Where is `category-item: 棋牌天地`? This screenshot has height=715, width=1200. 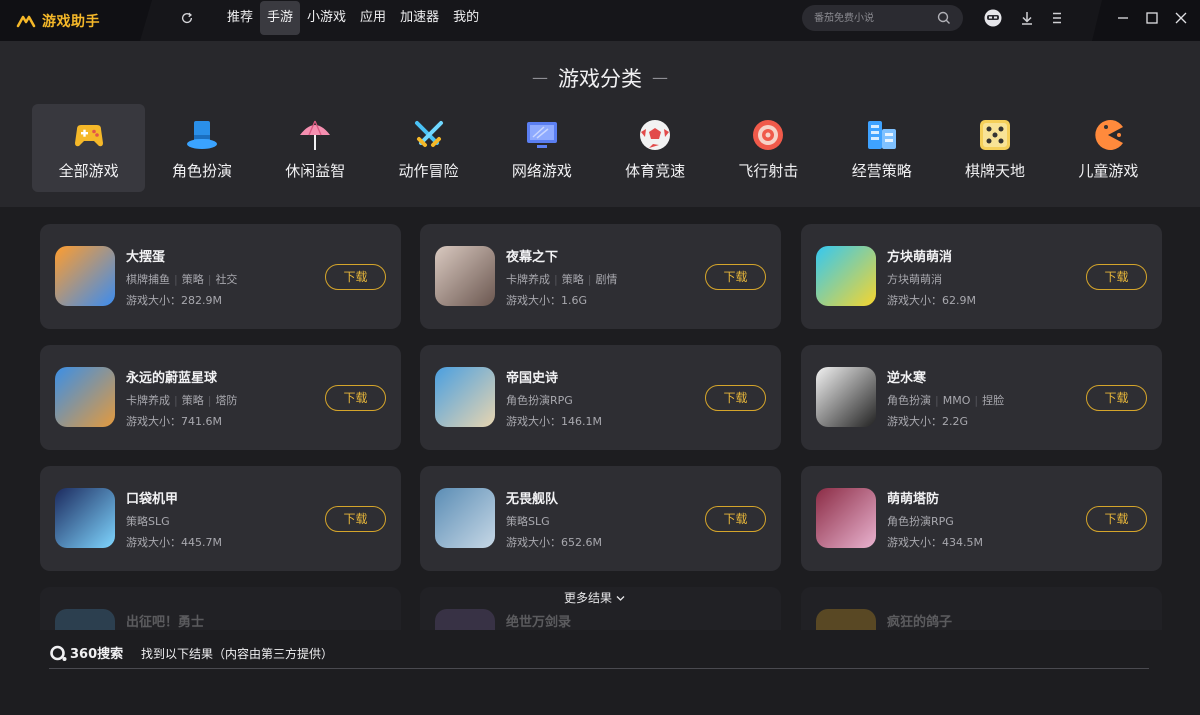
category-item: 棋牌天地 is located at coordinates (994, 148).